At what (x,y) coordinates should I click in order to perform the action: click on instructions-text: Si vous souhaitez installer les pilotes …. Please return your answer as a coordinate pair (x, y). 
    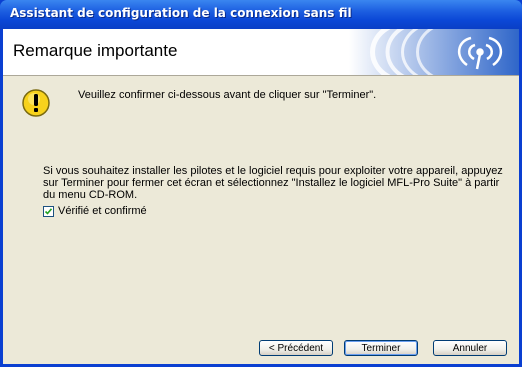
    Looking at the image, I should click on (273, 183).